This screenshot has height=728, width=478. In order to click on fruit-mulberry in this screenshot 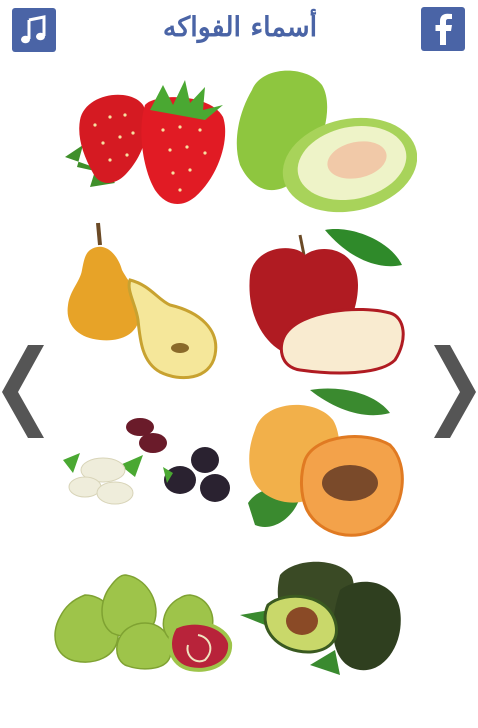, I will do `click(145, 465)`.